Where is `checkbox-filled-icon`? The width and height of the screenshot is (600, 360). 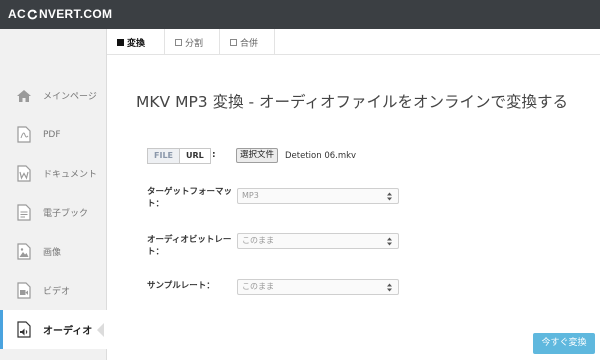 checkbox-filled-icon is located at coordinates (120, 42).